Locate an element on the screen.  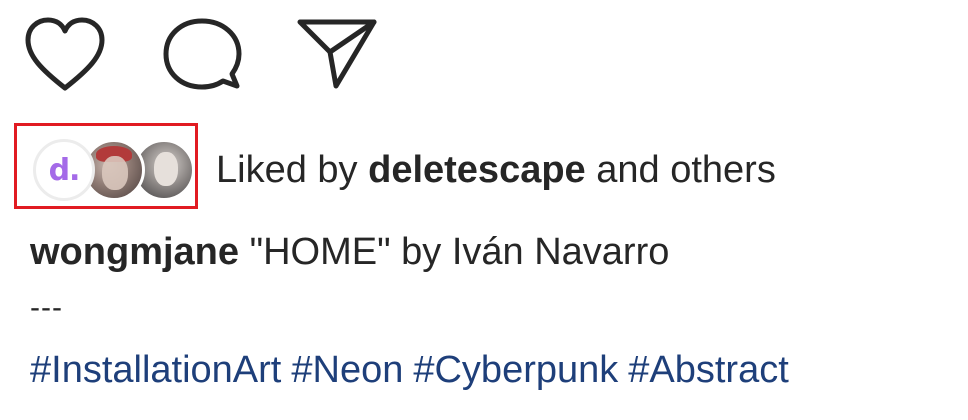
liked-by-prefix: Liked by is located at coordinates (287, 170).